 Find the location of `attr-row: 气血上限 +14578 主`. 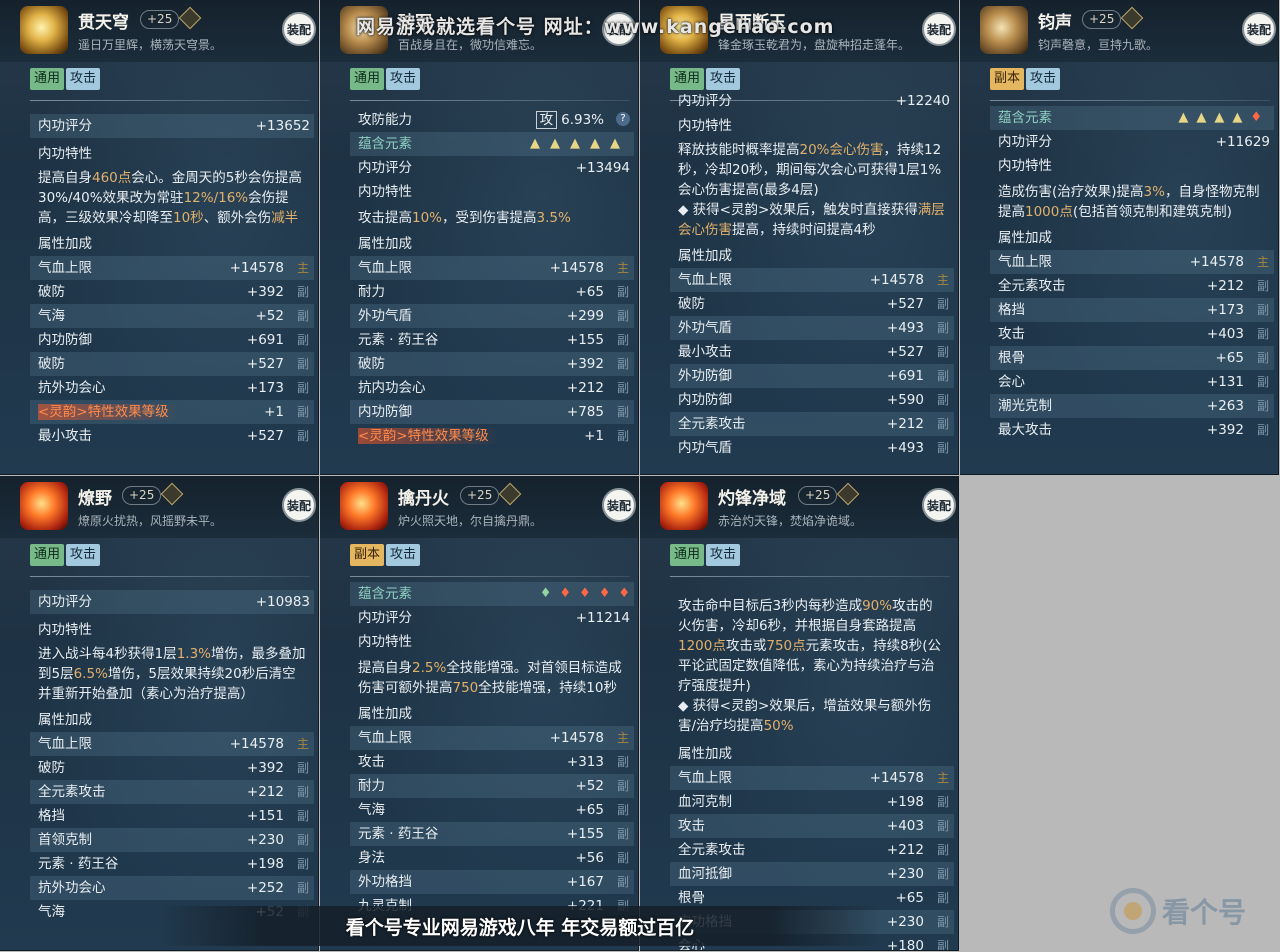

attr-row: 气血上限 +14578 主 is located at coordinates (492, 738).